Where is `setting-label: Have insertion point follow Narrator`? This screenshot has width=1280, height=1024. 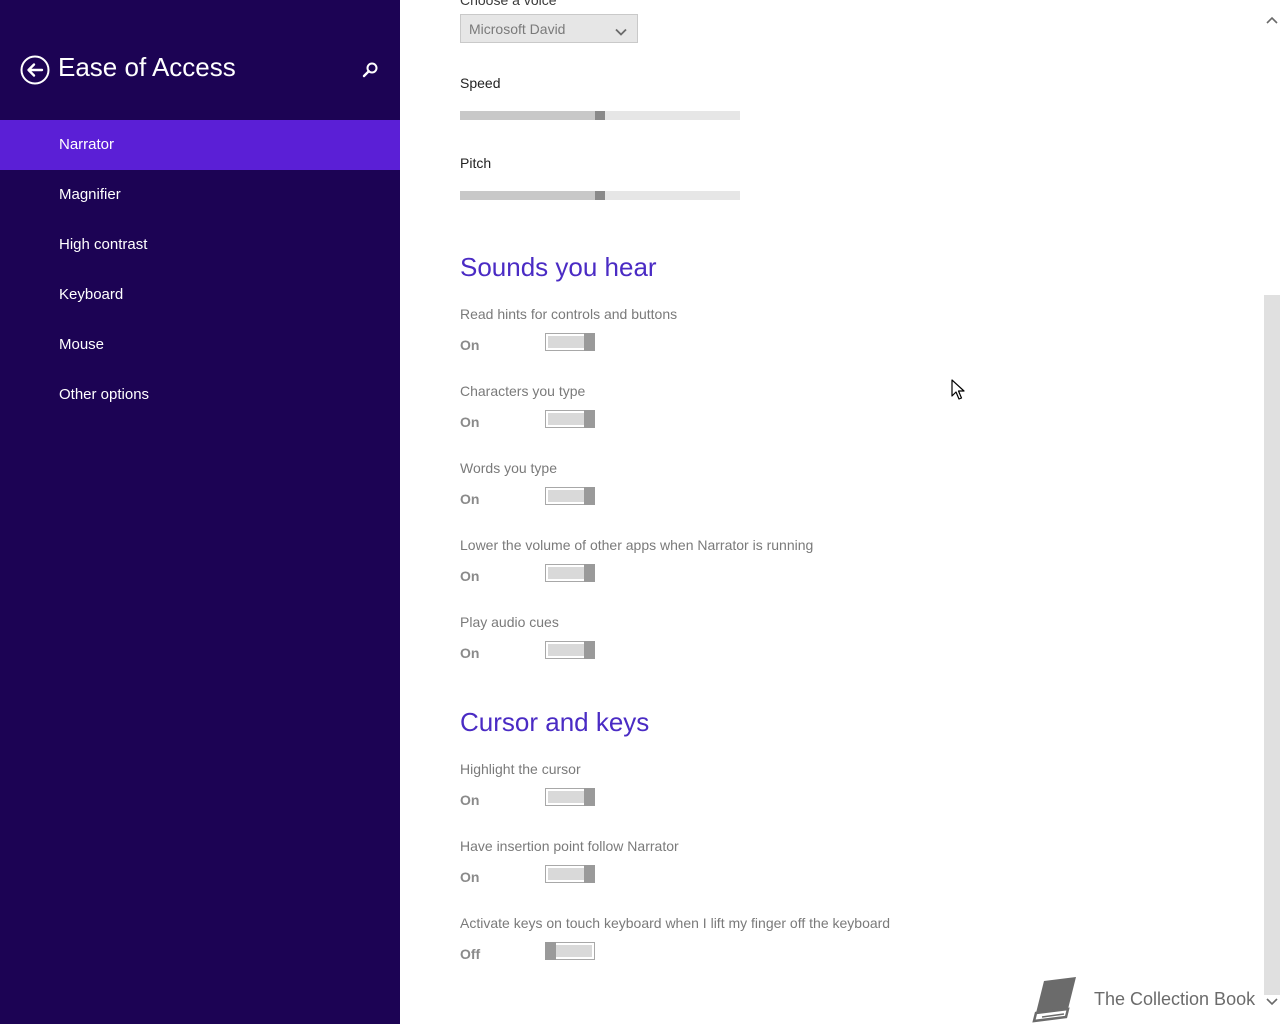
setting-label: Have insertion point follow Narrator is located at coordinates (569, 846).